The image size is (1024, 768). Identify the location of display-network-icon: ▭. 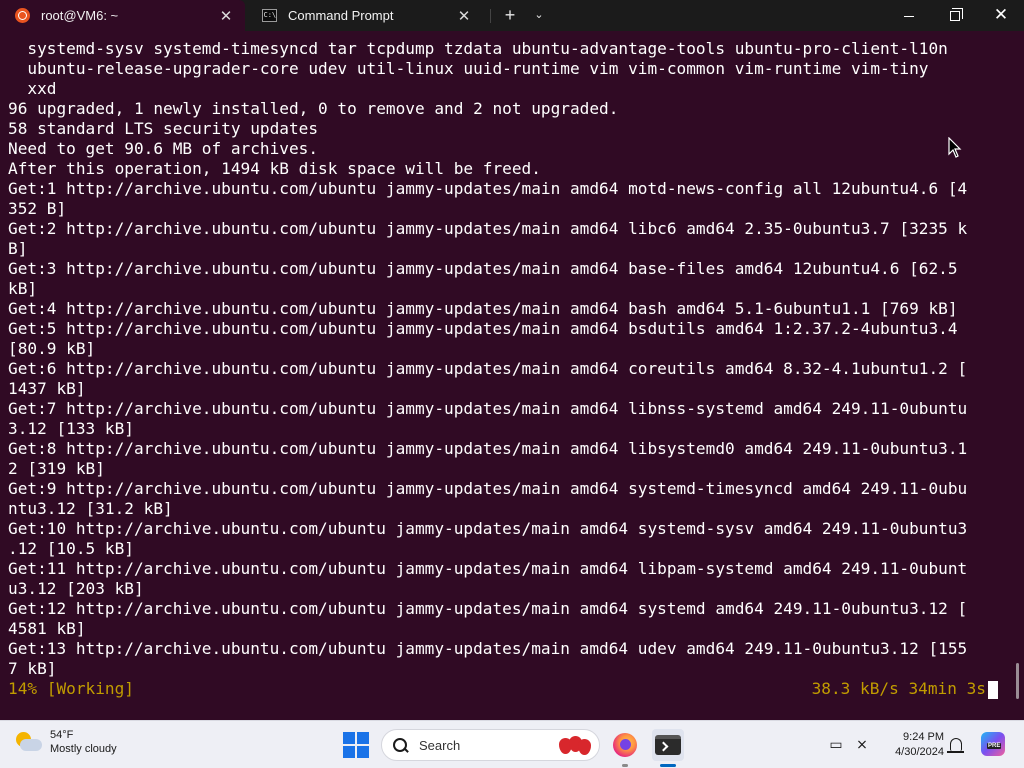
(836, 744).